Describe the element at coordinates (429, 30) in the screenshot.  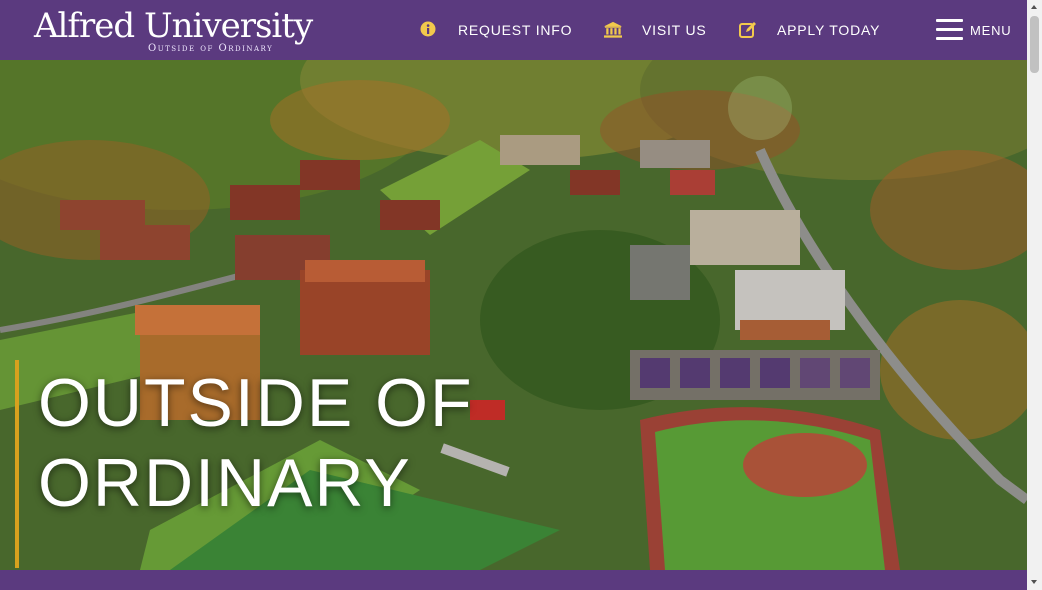
I see `info-circle-icon` at that location.